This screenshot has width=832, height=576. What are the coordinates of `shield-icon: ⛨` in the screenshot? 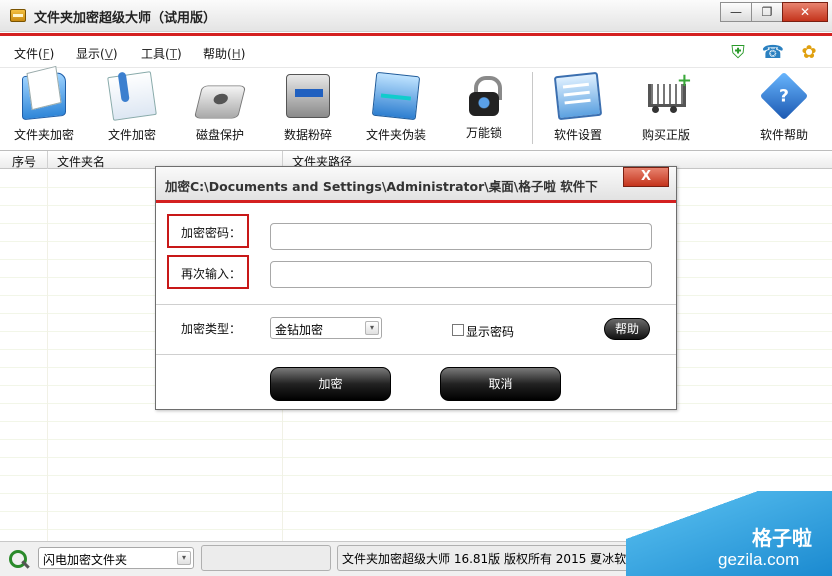 It's located at (738, 52).